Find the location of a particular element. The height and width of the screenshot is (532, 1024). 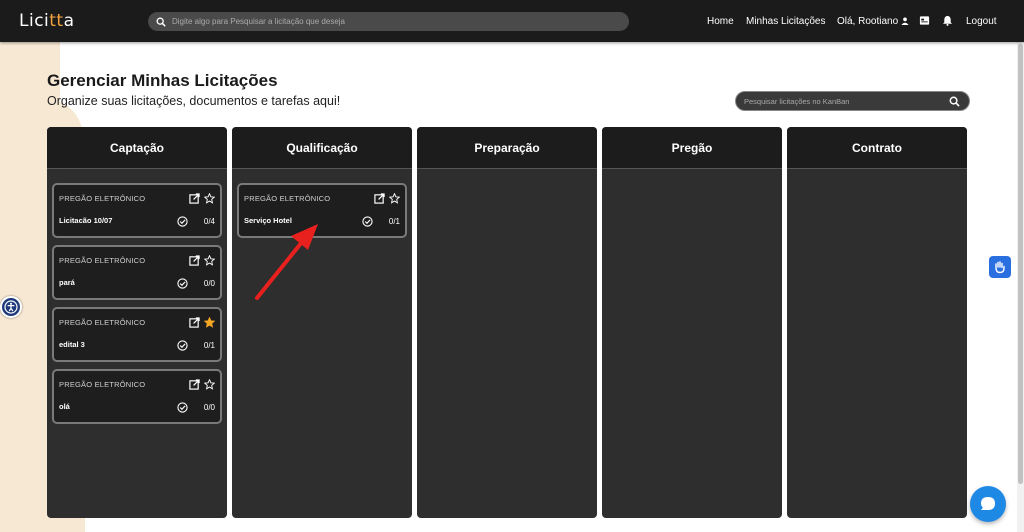

global-search-input is located at coordinates (392, 21).